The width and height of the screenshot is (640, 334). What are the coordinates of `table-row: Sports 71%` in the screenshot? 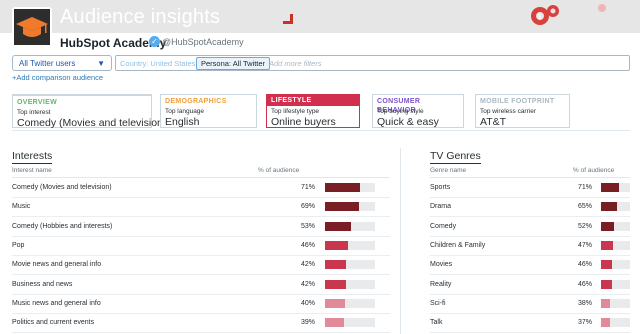 It's located at (530, 188).